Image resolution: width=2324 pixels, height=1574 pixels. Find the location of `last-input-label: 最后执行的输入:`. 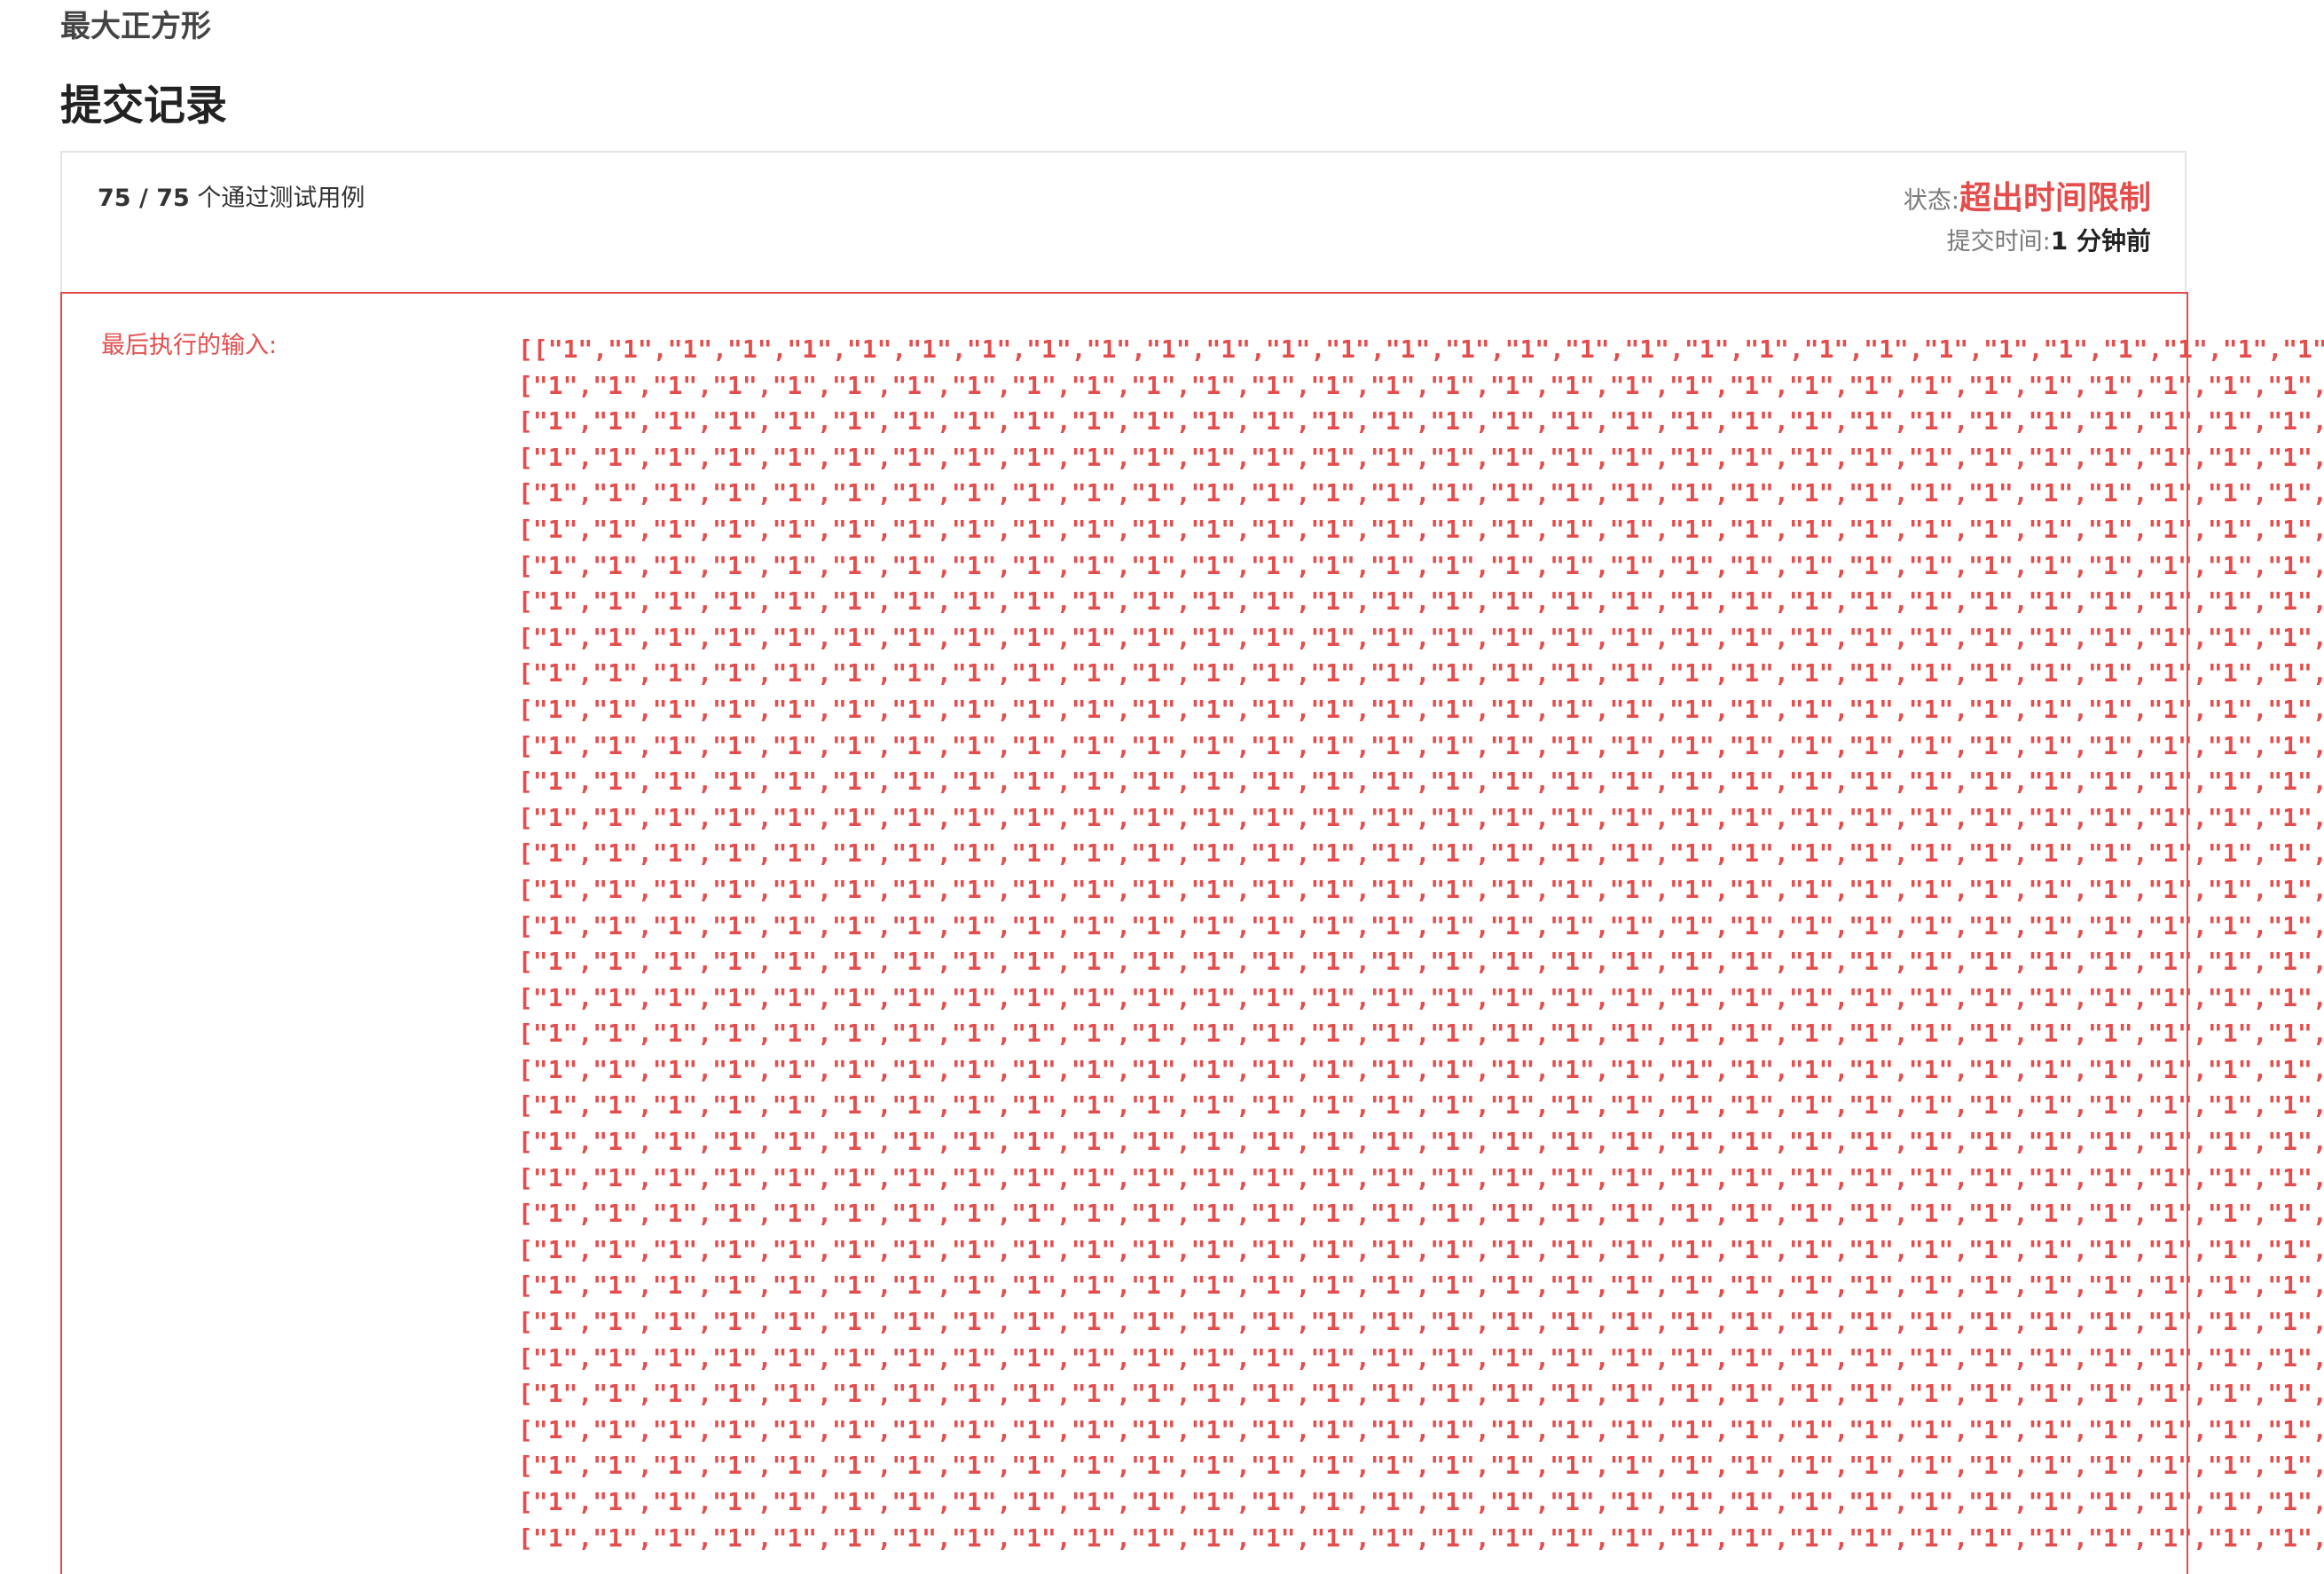

last-input-label: 最后执行的输入: is located at coordinates (189, 346).